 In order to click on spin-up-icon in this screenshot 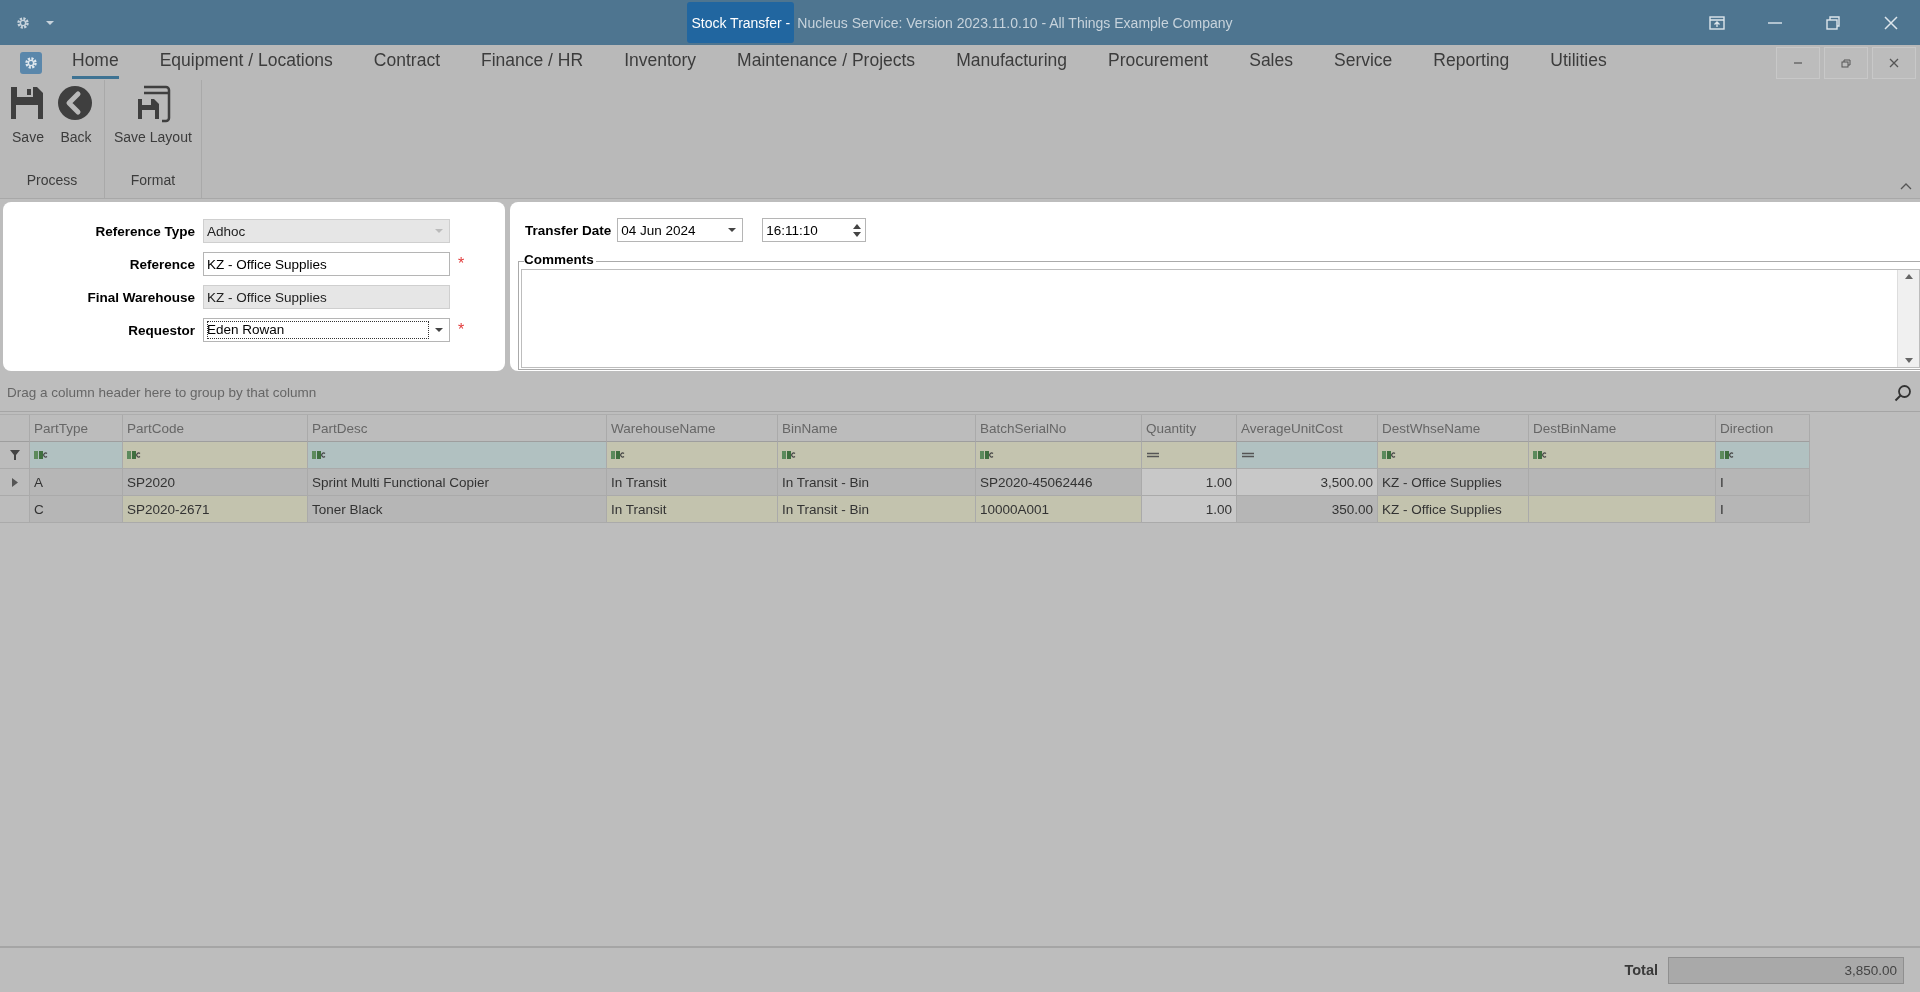, I will do `click(857, 226)`.